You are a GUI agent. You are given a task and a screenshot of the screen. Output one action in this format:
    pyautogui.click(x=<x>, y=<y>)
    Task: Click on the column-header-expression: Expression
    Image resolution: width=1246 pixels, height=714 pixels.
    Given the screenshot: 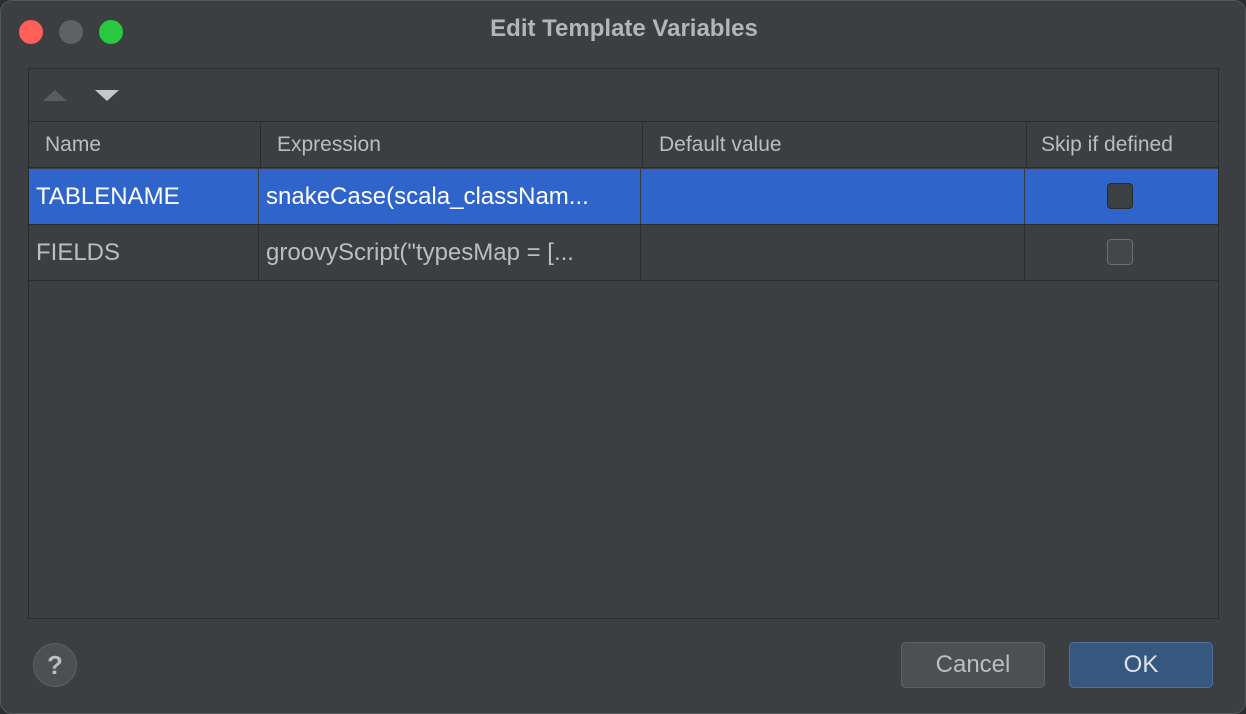 What is the action you would take?
    pyautogui.click(x=452, y=144)
    